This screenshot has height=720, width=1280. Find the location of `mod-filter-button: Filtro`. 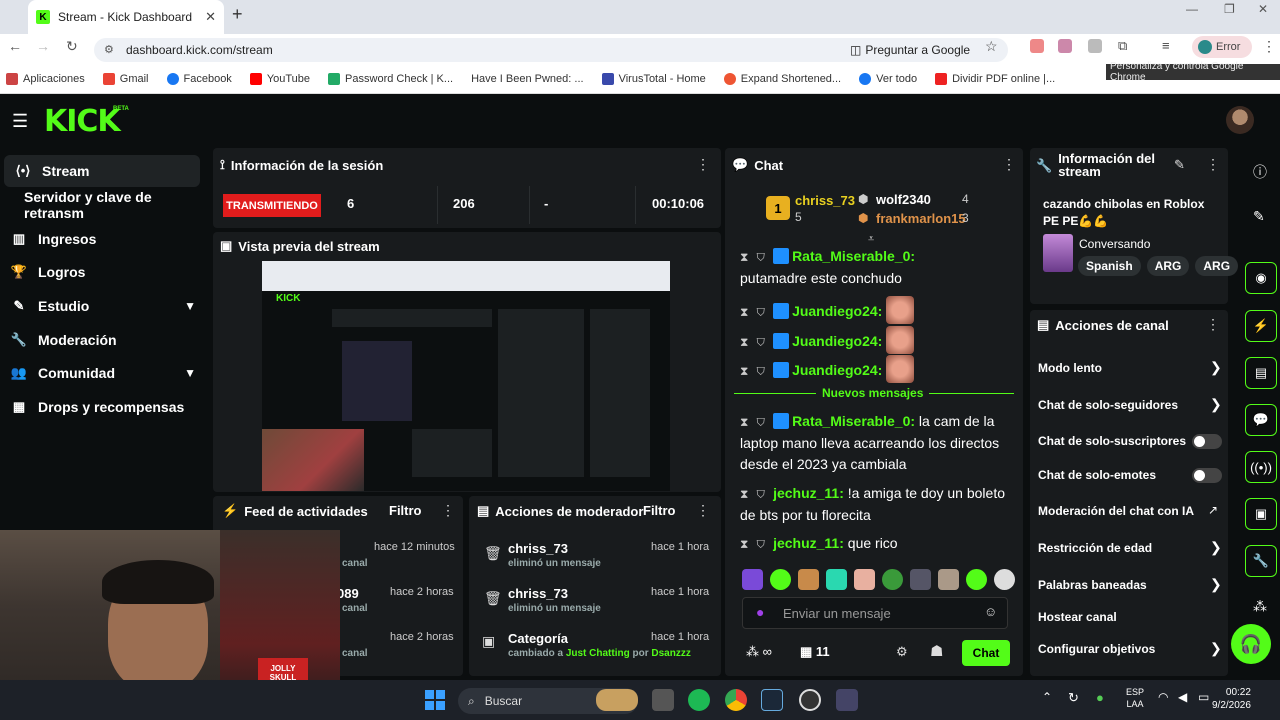

mod-filter-button: Filtro is located at coordinates (659, 510).